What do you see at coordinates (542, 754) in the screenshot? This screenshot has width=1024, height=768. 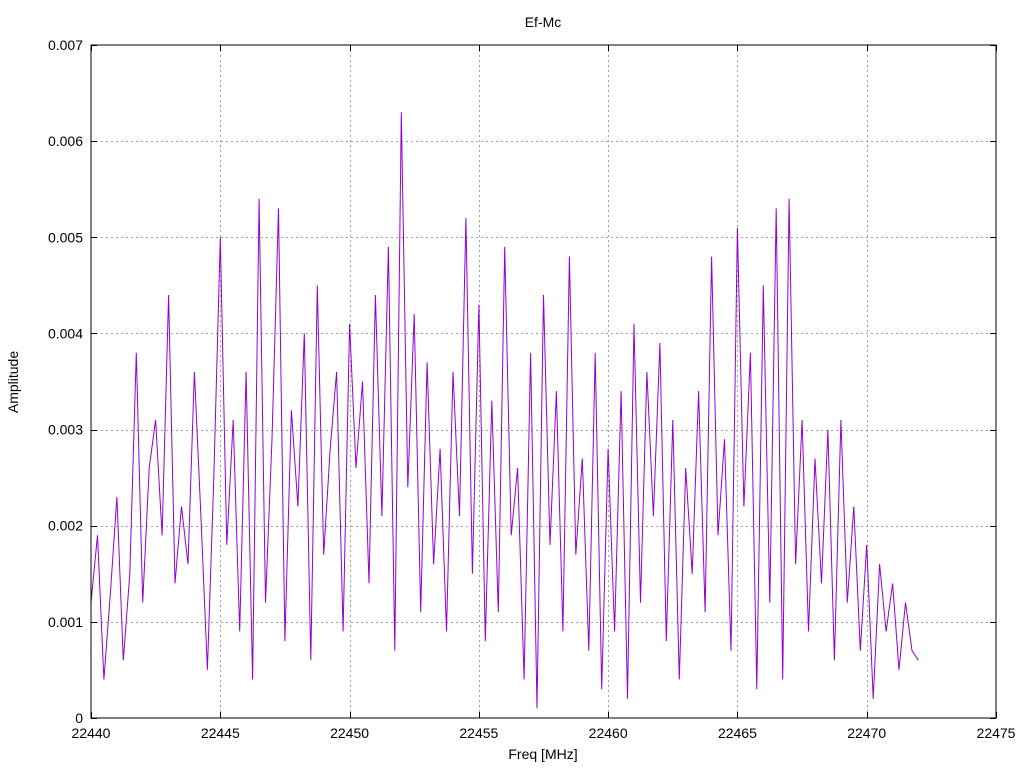 I see `x-axis-title: Freq [MHz]` at bounding box center [542, 754].